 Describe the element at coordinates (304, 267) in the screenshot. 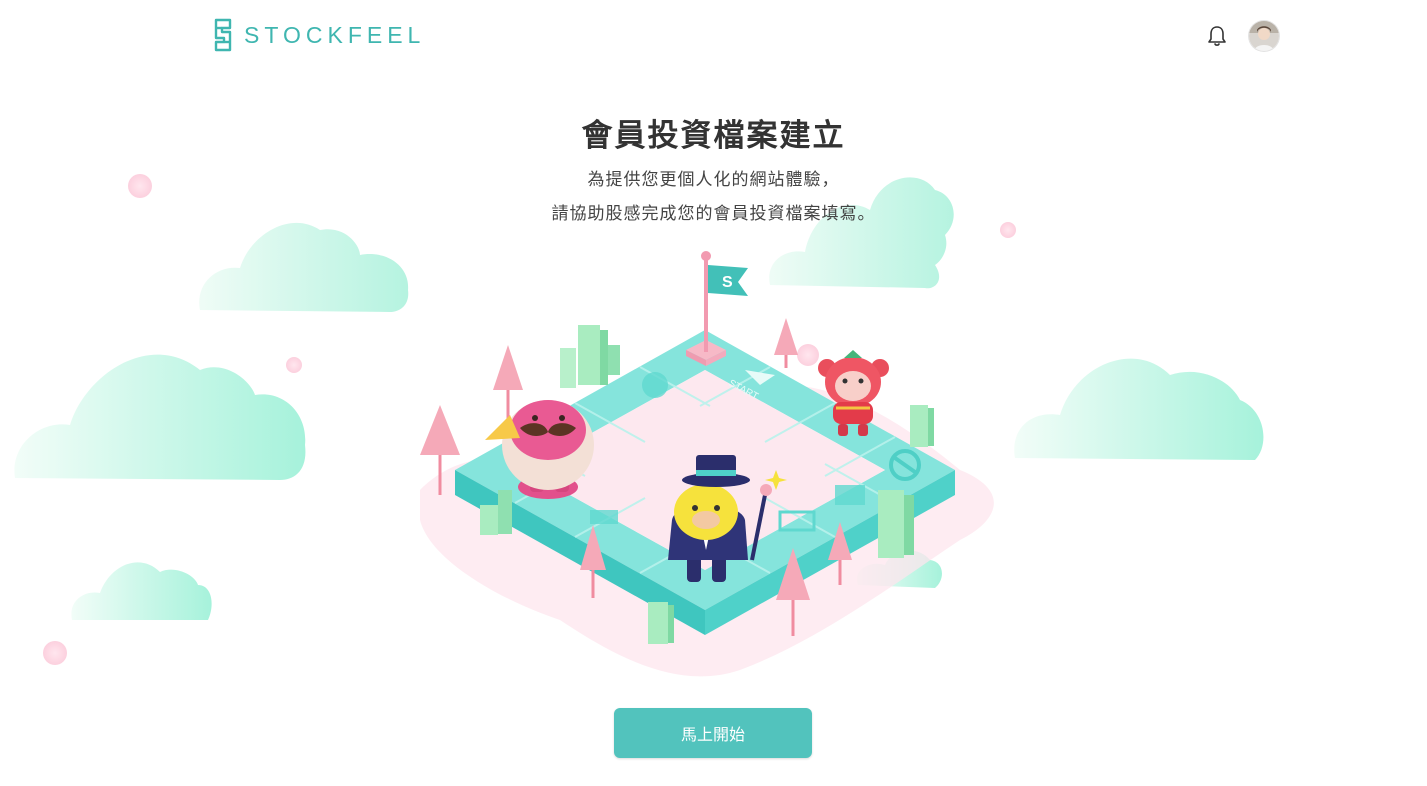

I see `cloud-left-top` at that location.